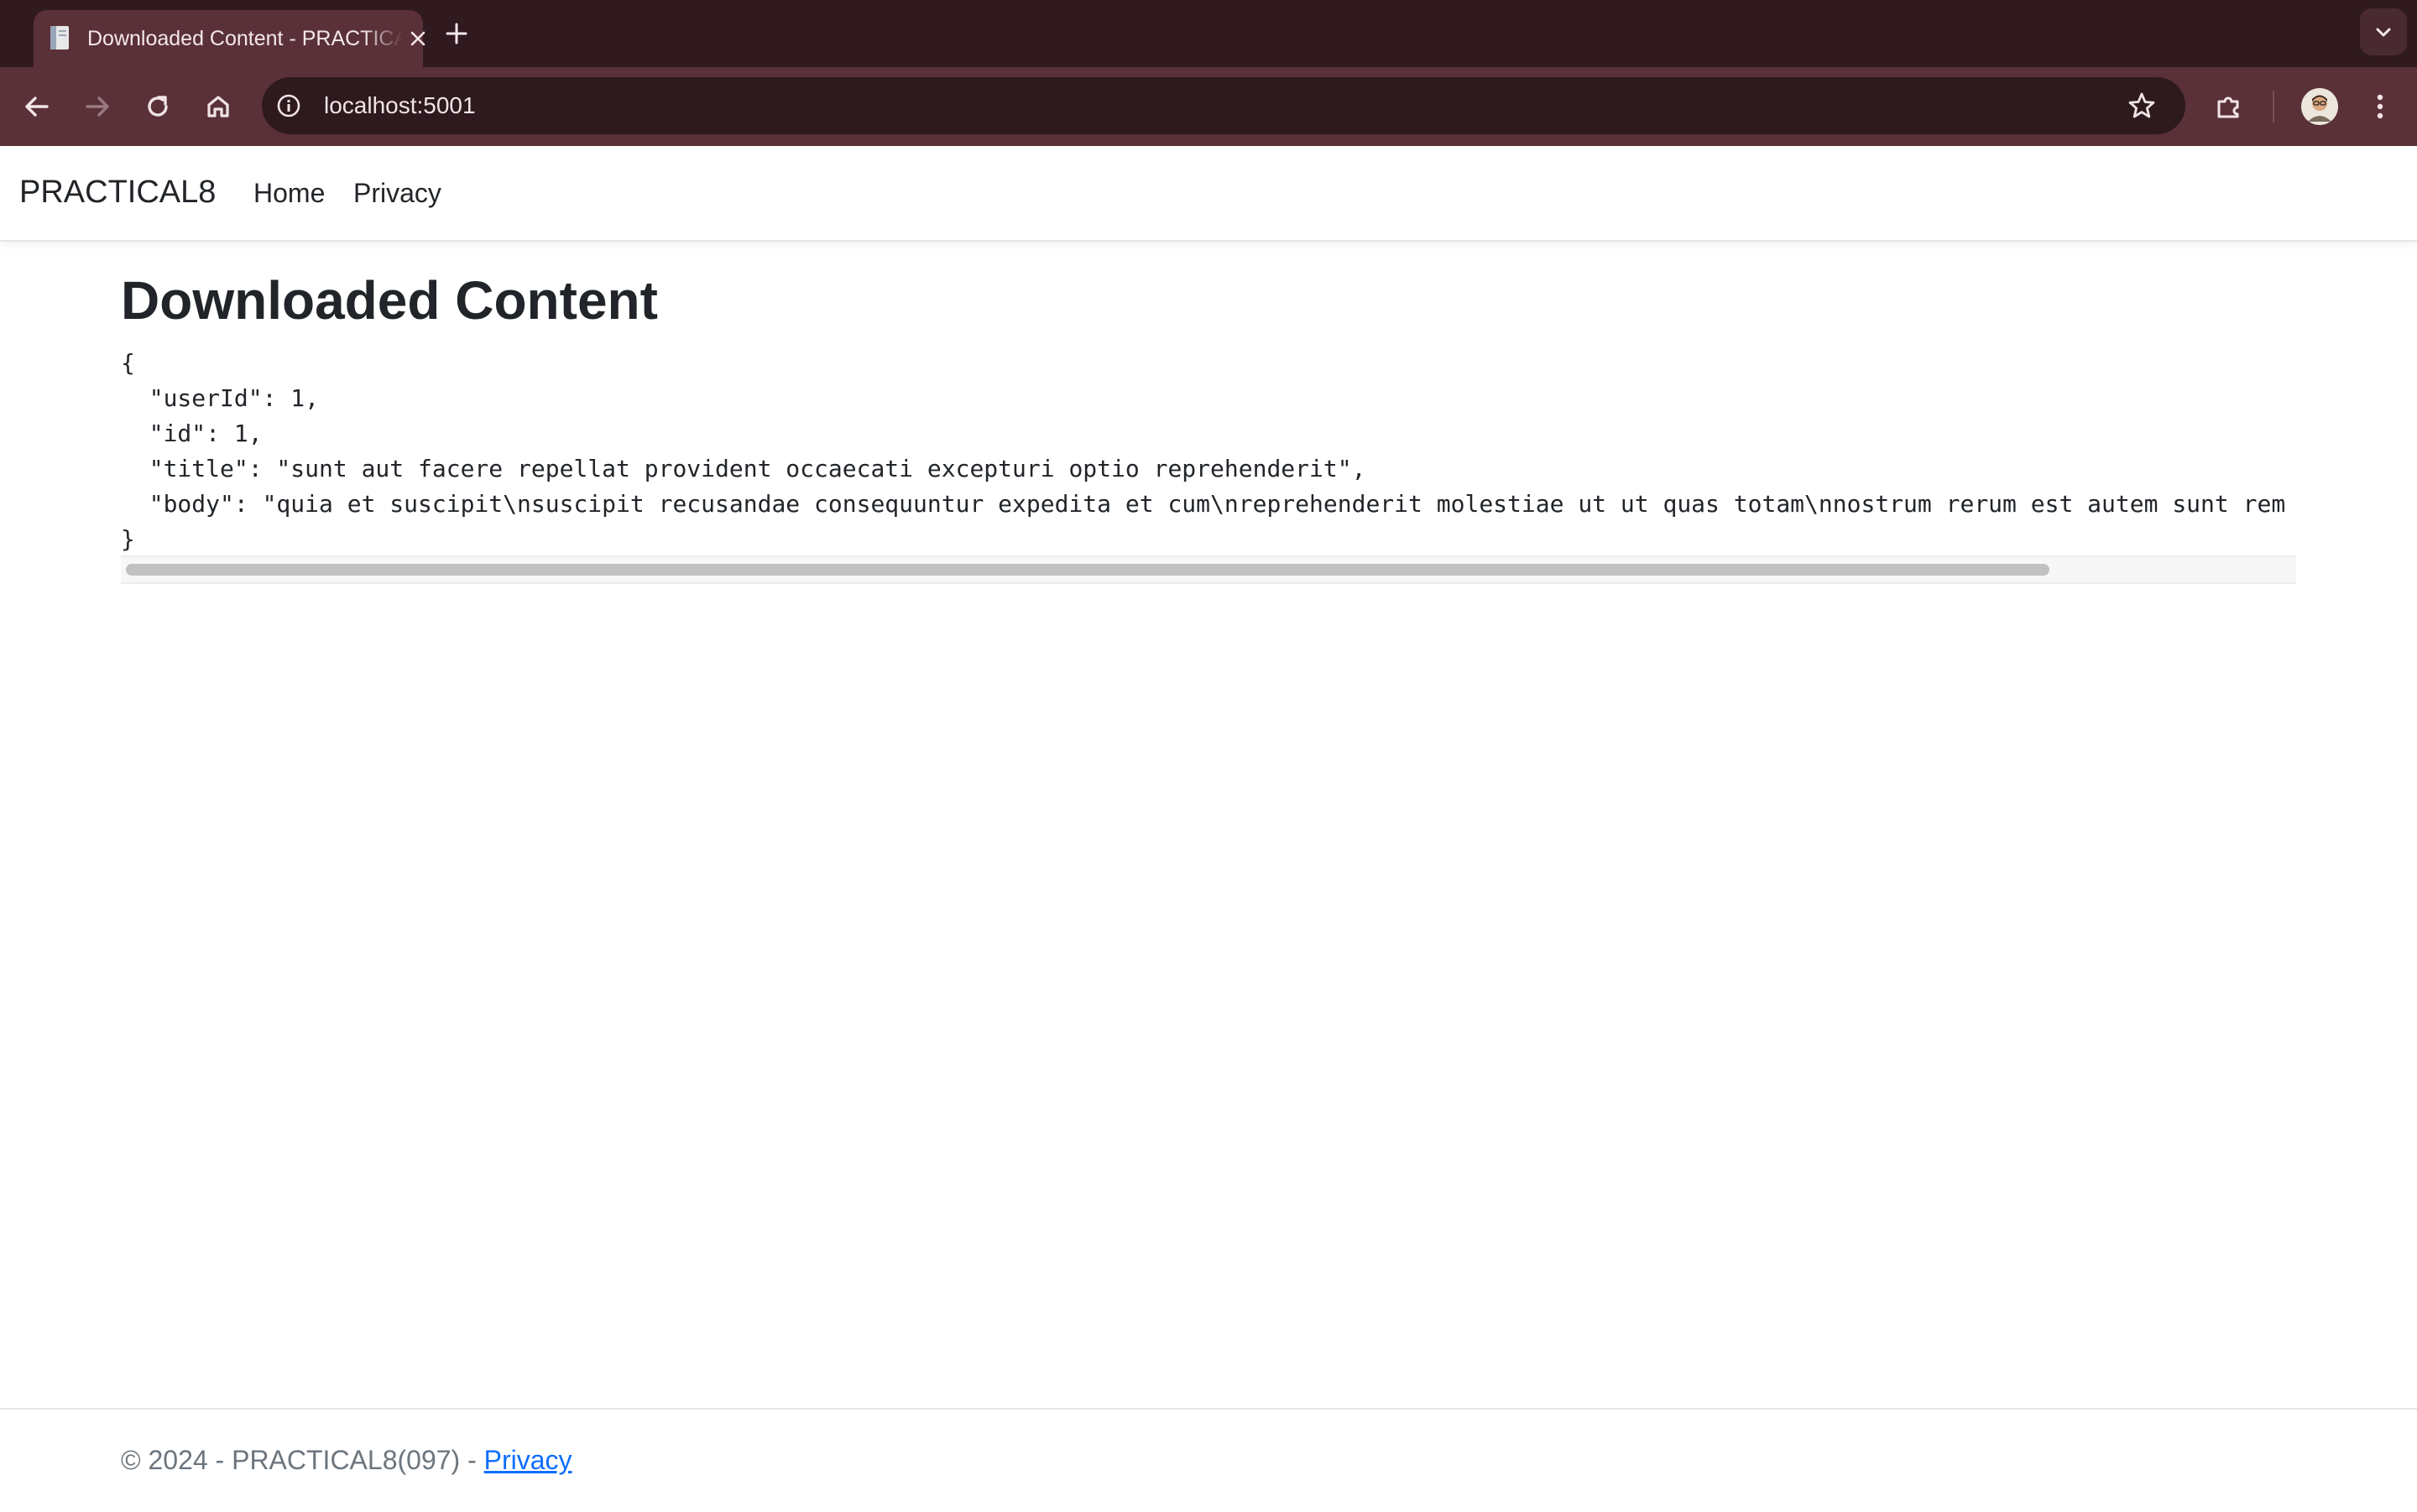  Describe the element at coordinates (117, 192) in the screenshot. I see `navbar-brand: PRACTICAL8` at that location.